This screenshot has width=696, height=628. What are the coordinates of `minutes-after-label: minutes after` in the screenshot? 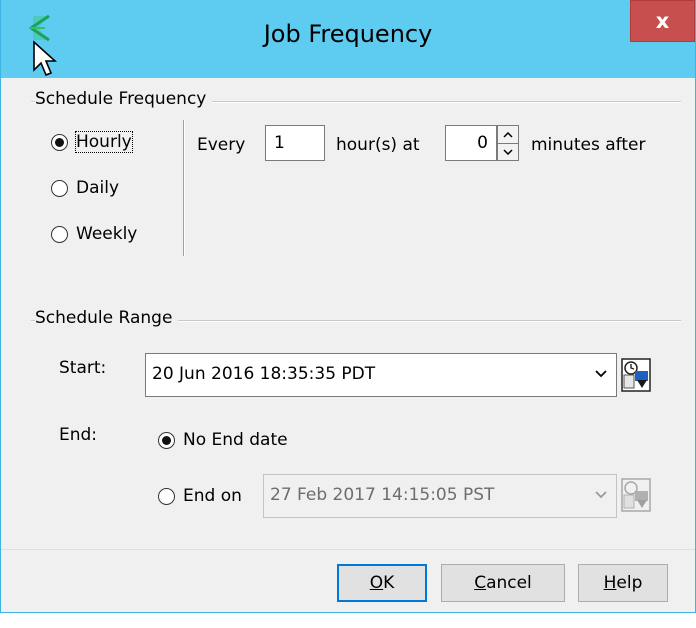 It's located at (588, 145).